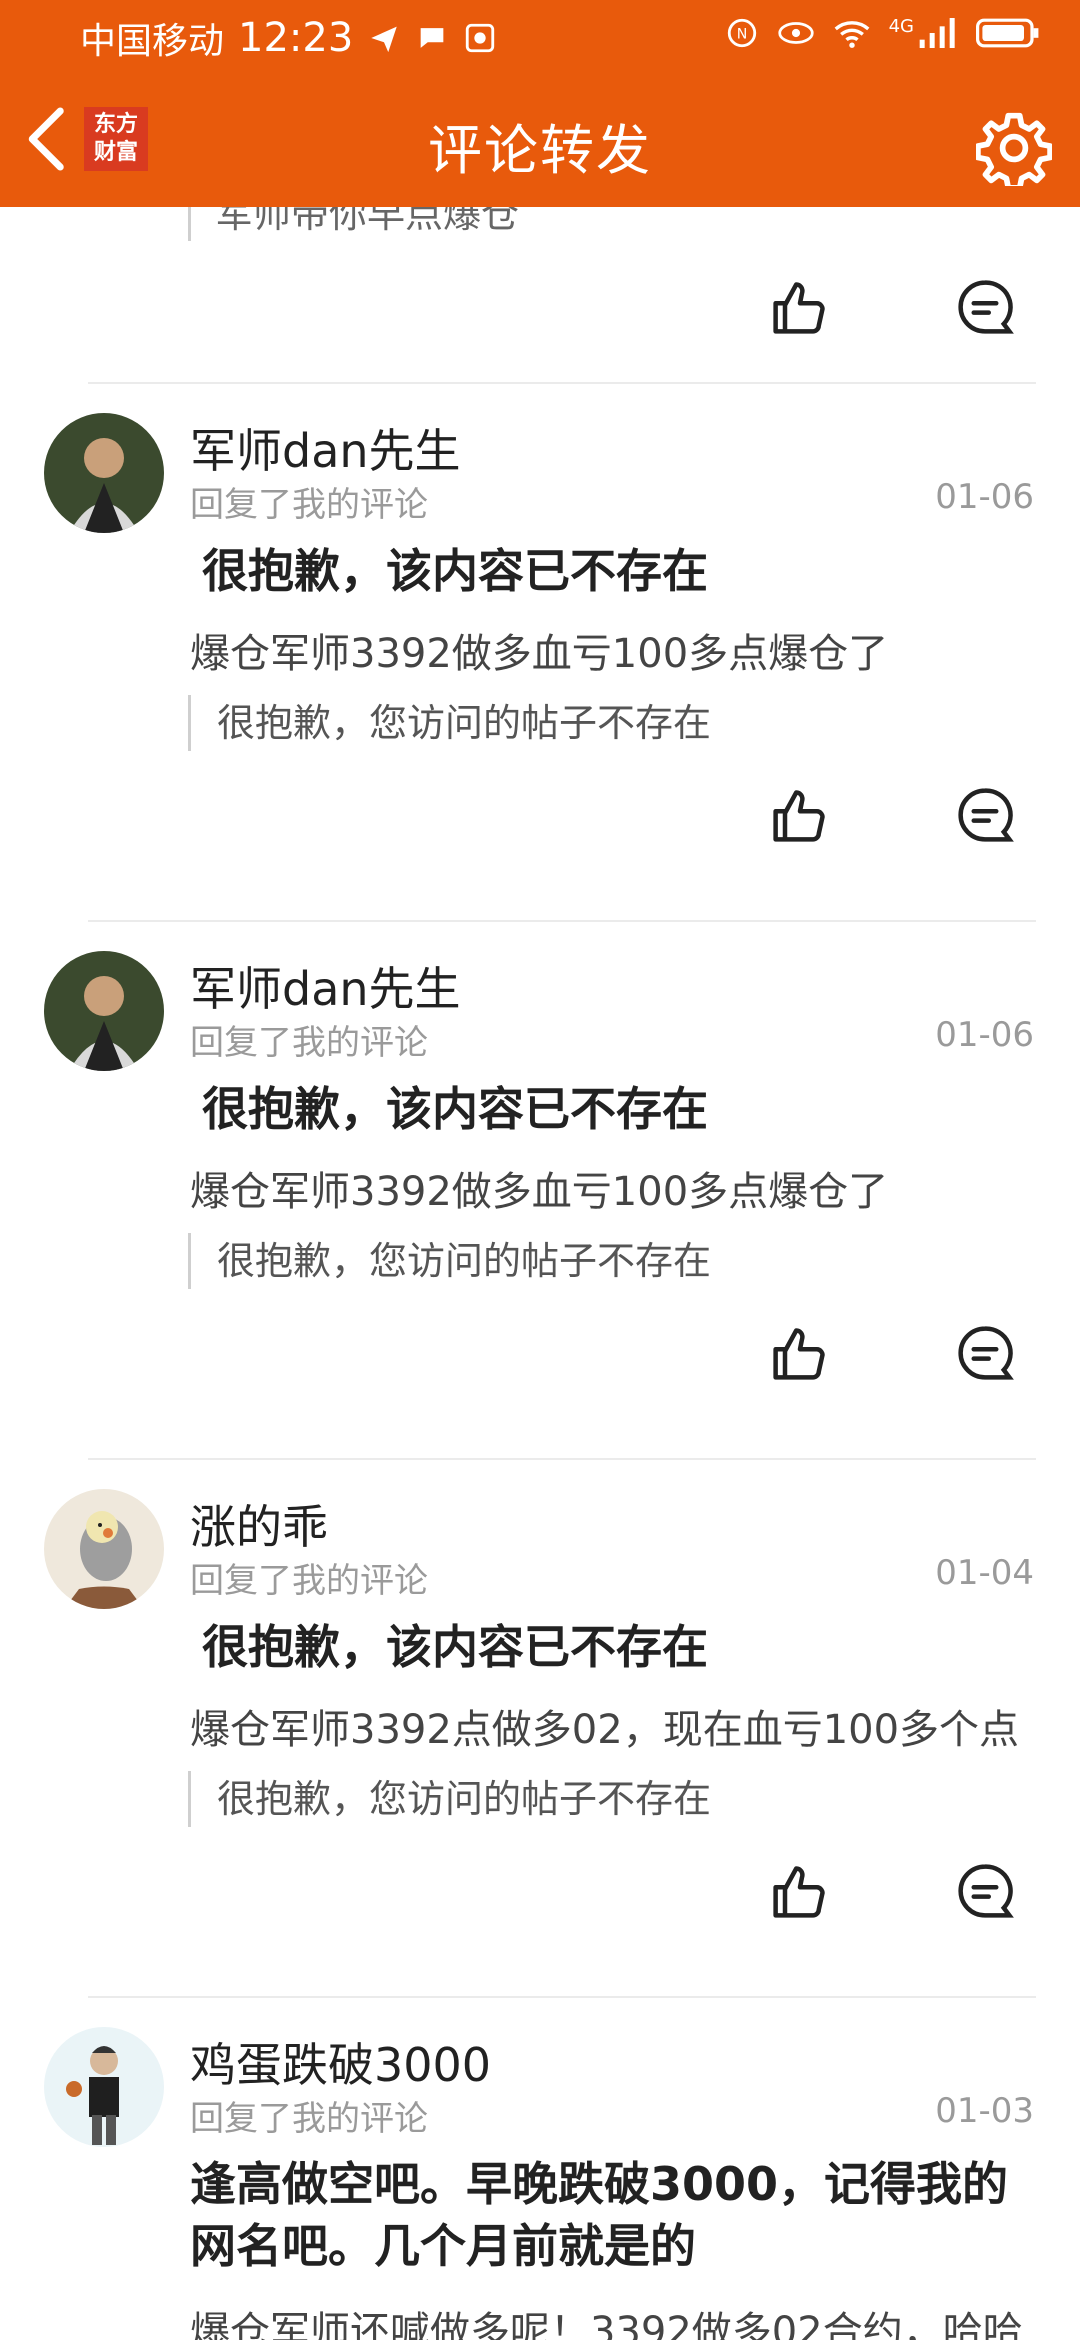 The height and width of the screenshot is (2340, 1080). Describe the element at coordinates (480, 38) in the screenshot. I see `app-notification-icon` at that location.